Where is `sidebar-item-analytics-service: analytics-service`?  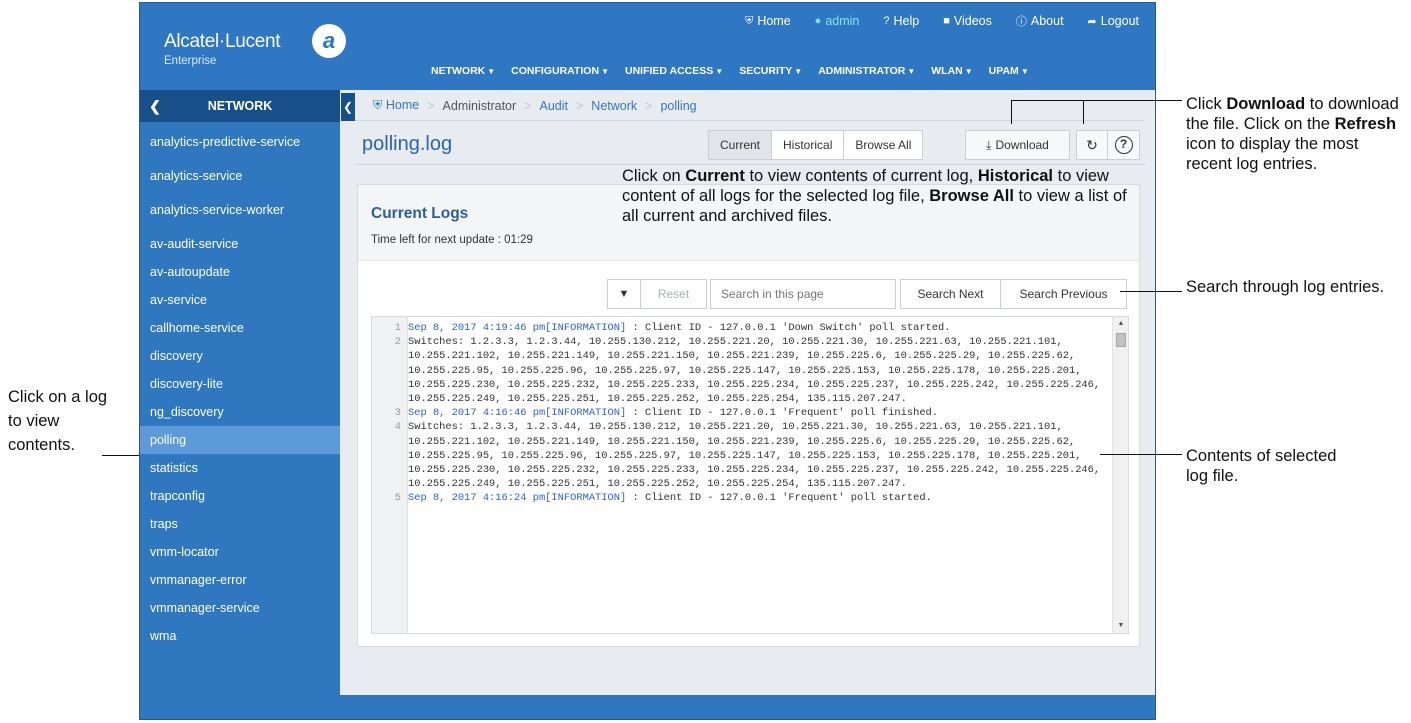 sidebar-item-analytics-service: analytics-service is located at coordinates (240, 176).